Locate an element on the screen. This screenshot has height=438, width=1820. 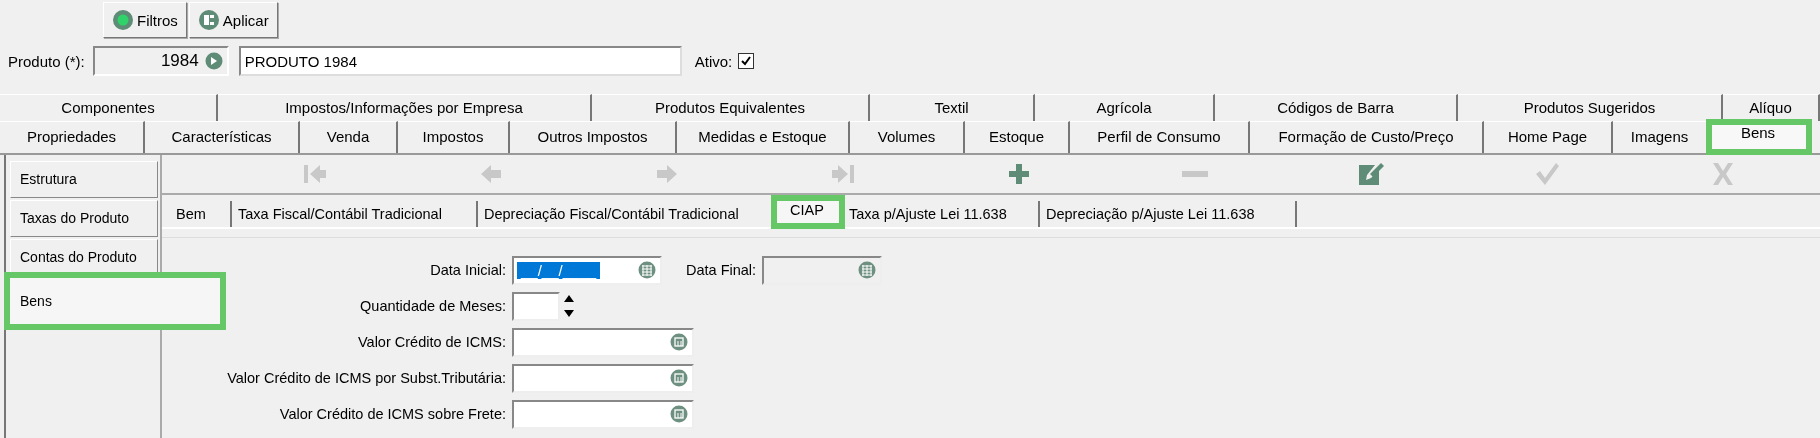
tab: Depreciação p/Ajuste Lei 11.638 is located at coordinates (1168, 214).